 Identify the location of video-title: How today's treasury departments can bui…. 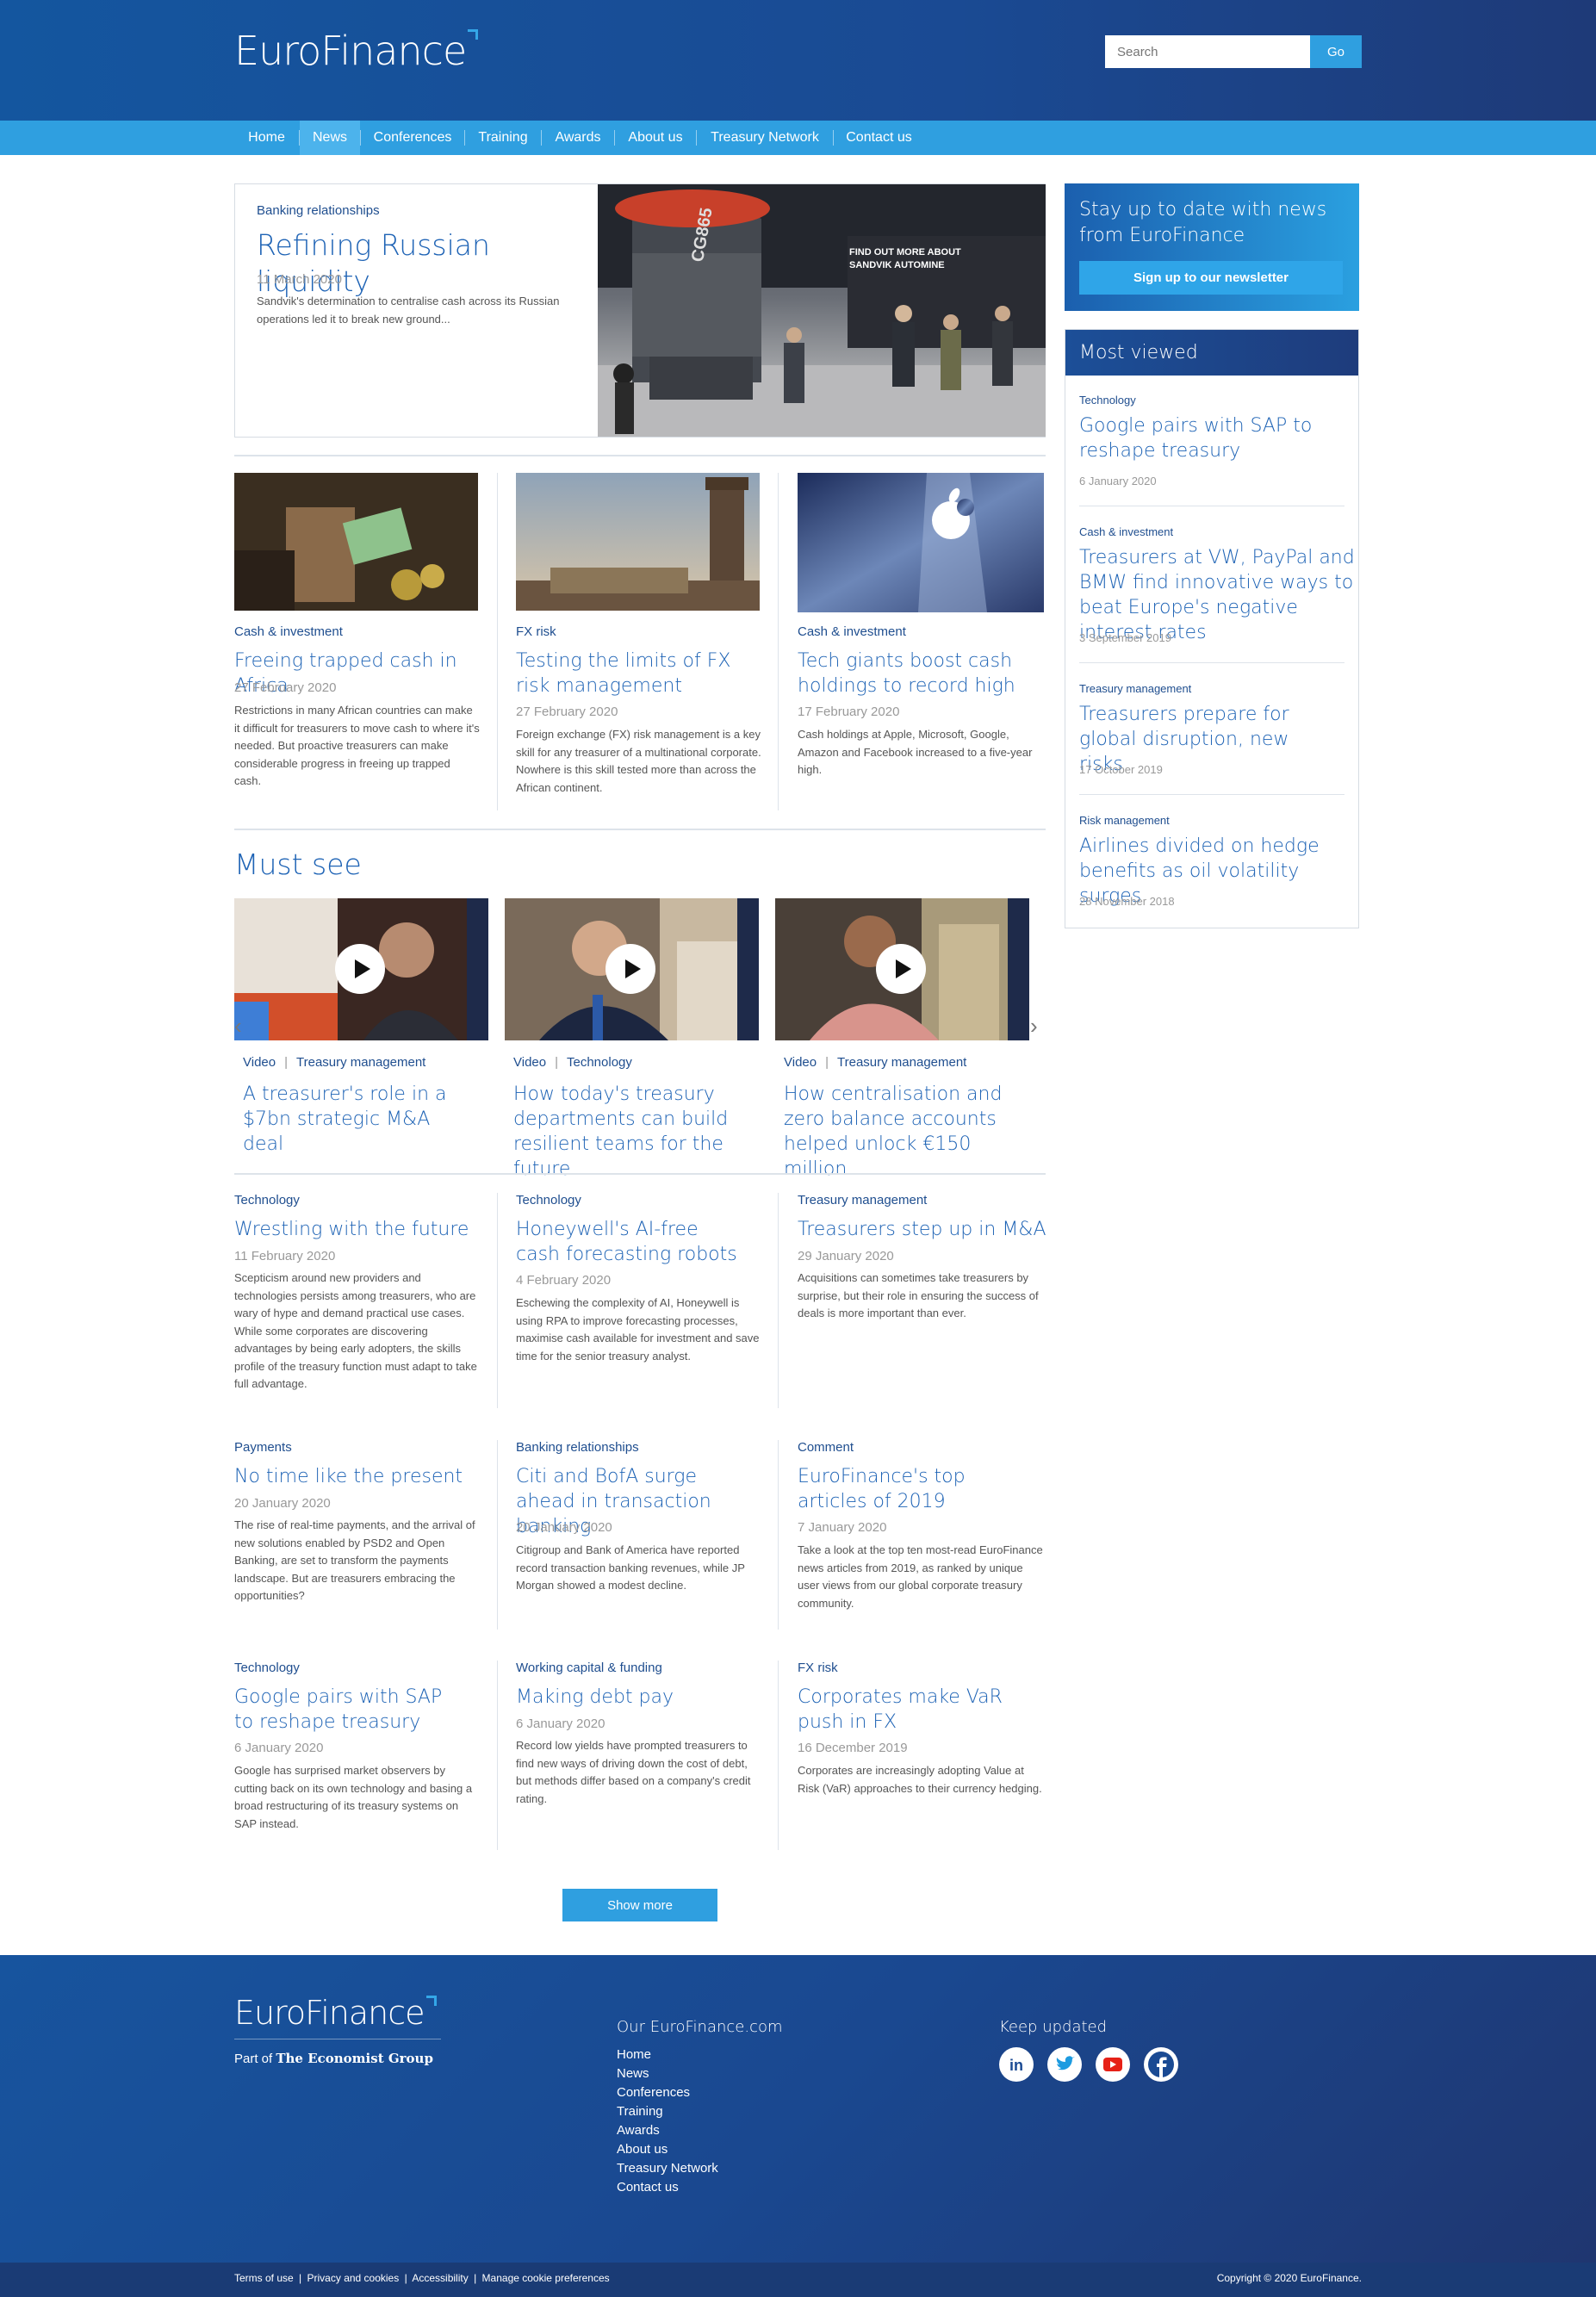
(631, 1132).